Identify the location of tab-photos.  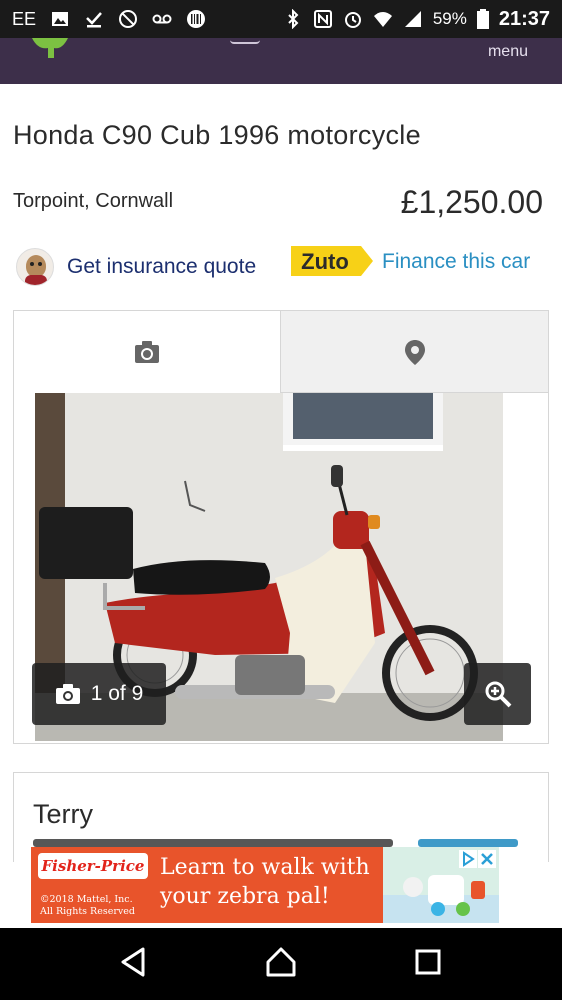
(147, 352).